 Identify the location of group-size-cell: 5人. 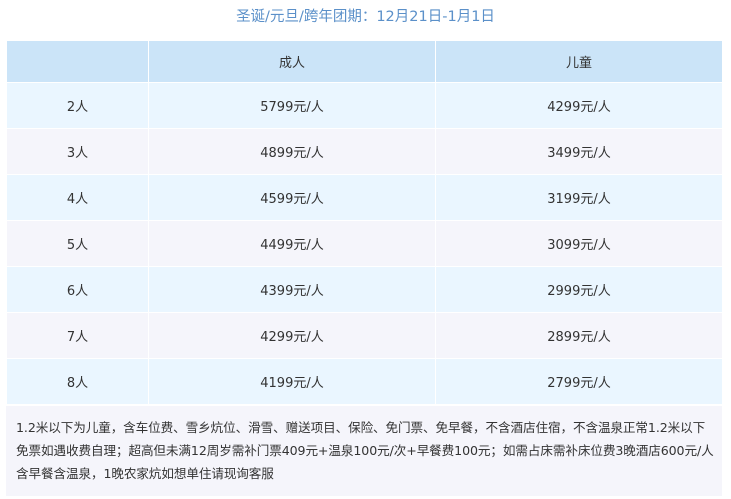
(77, 243).